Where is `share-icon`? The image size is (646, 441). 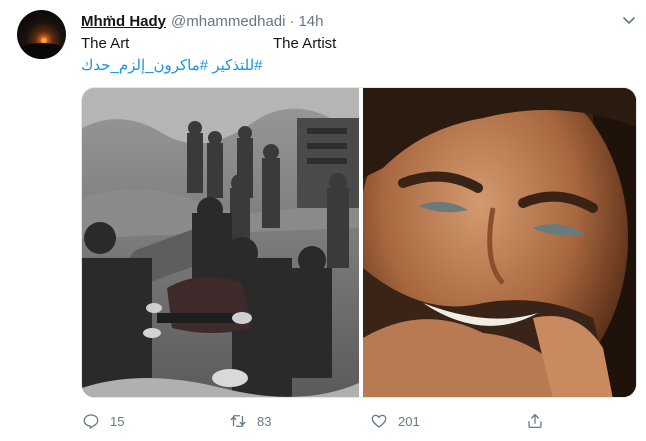
share-icon is located at coordinates (535, 421).